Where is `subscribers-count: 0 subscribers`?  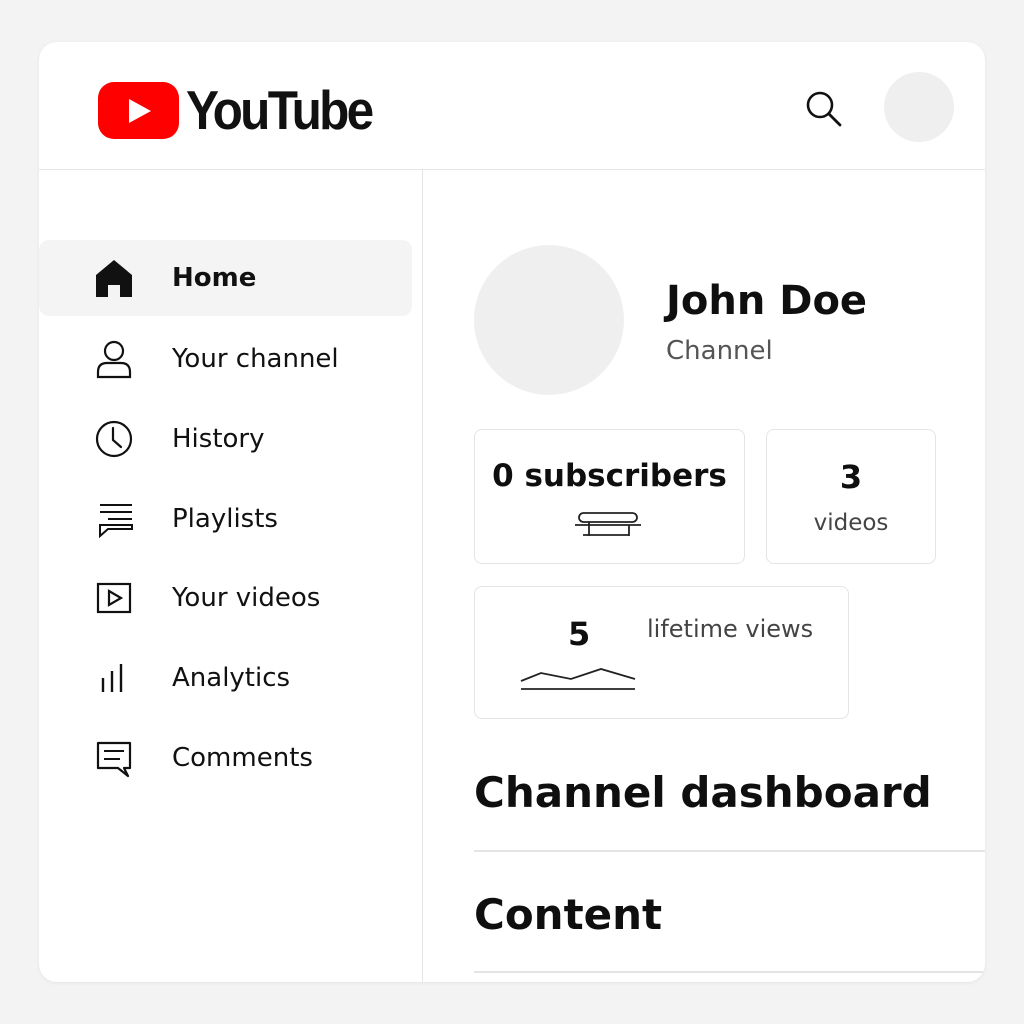
subscribers-count: 0 subscribers is located at coordinates (609, 476).